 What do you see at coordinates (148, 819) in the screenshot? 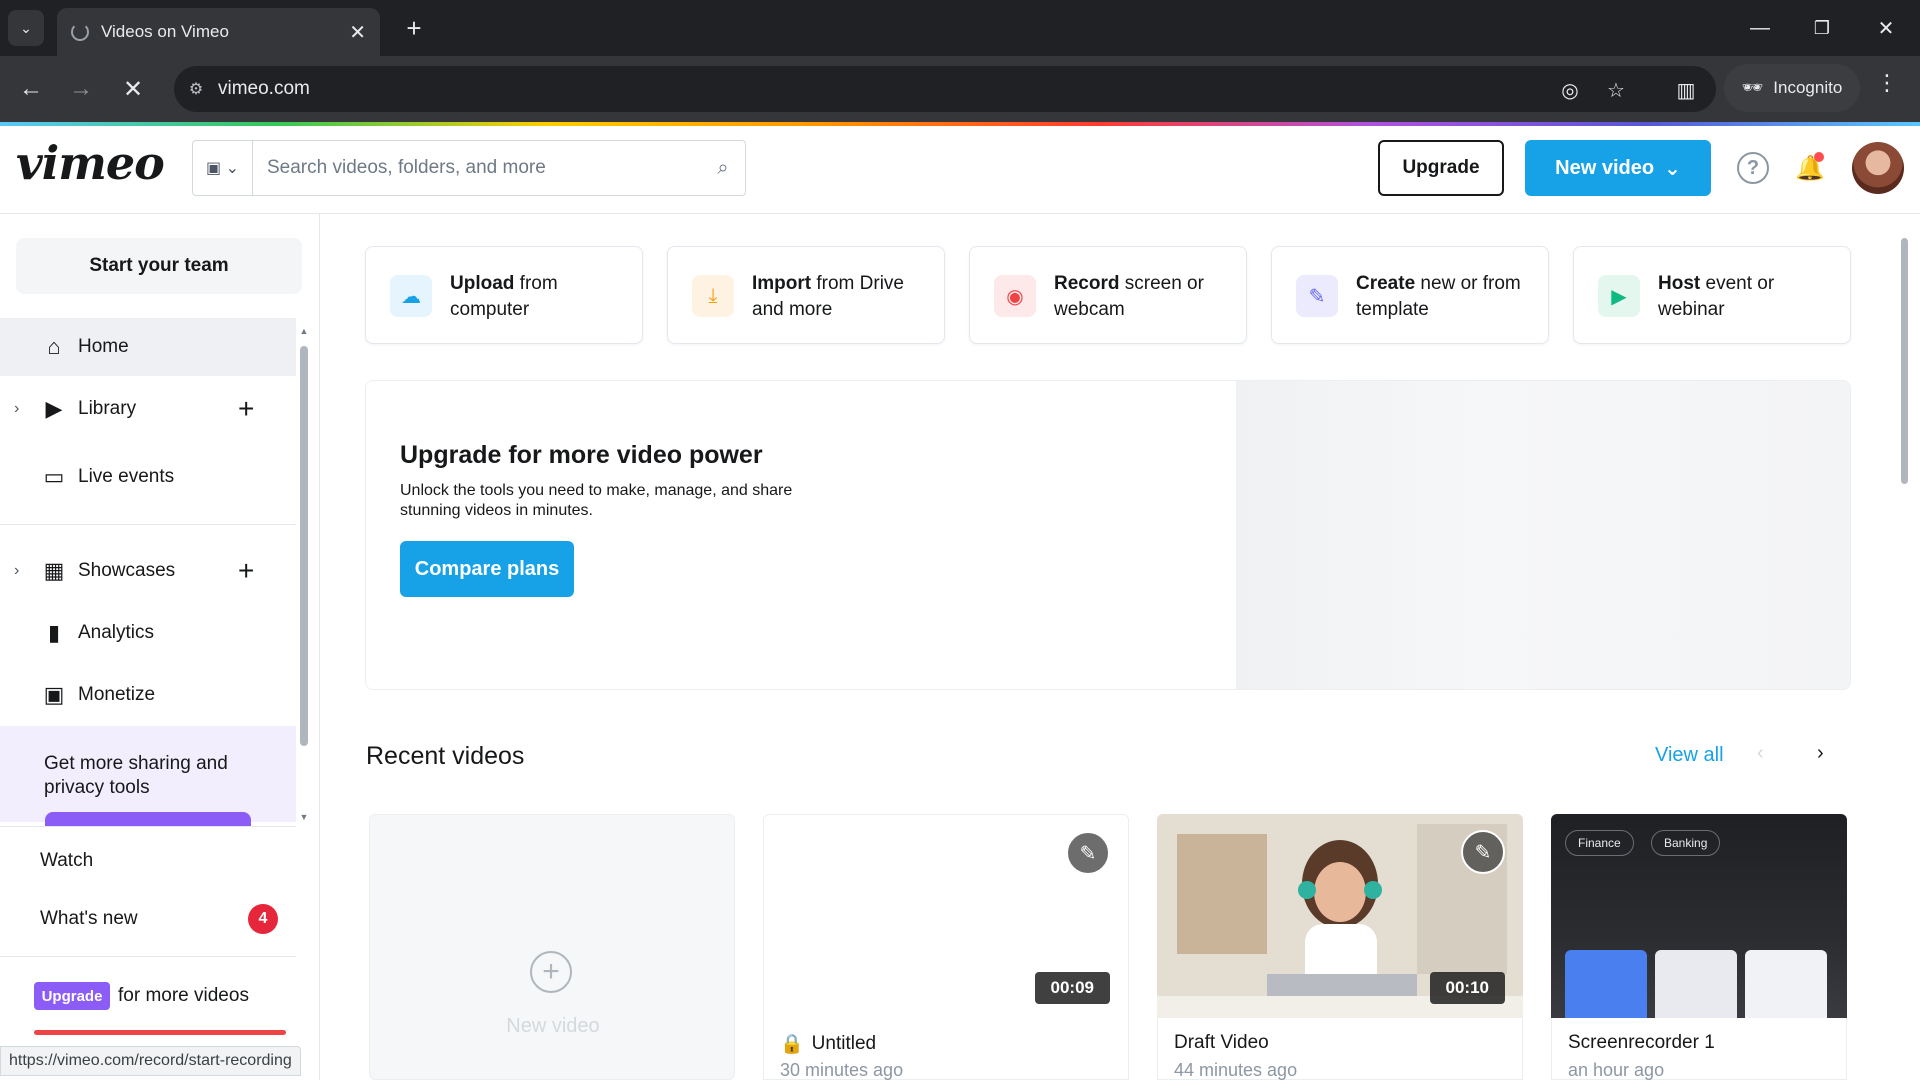
I see `promo-button` at bounding box center [148, 819].